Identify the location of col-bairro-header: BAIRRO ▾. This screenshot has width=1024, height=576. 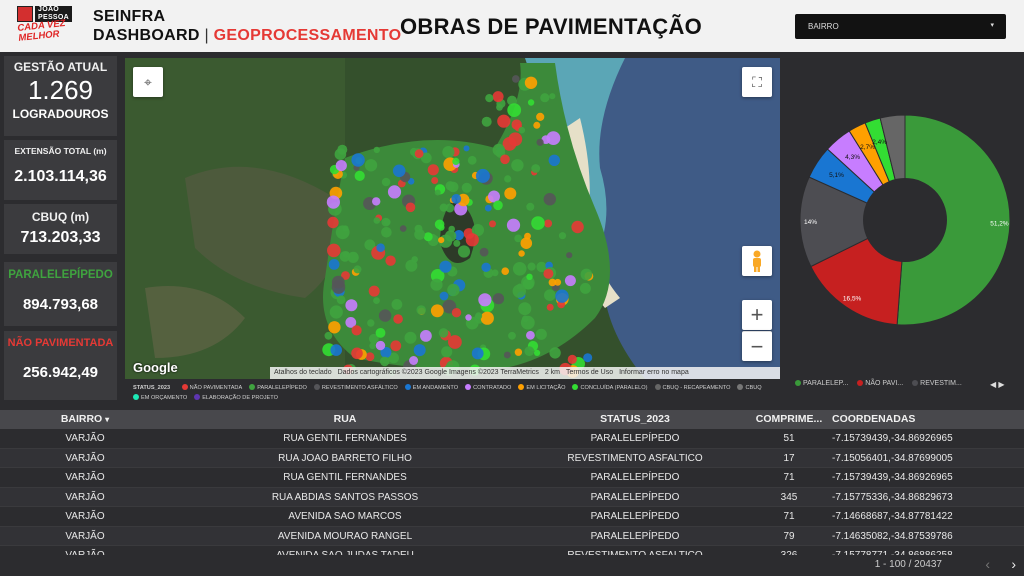
(85, 419).